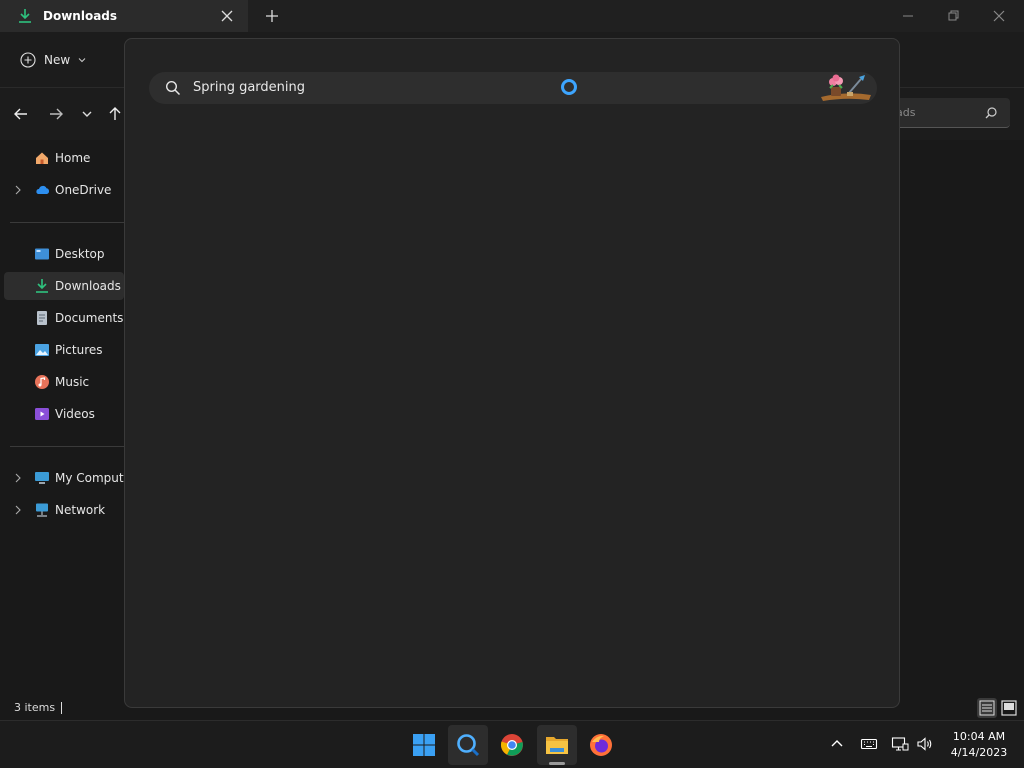 This screenshot has width=1024, height=768. What do you see at coordinates (953, 16) in the screenshot?
I see `restore-icon` at bounding box center [953, 16].